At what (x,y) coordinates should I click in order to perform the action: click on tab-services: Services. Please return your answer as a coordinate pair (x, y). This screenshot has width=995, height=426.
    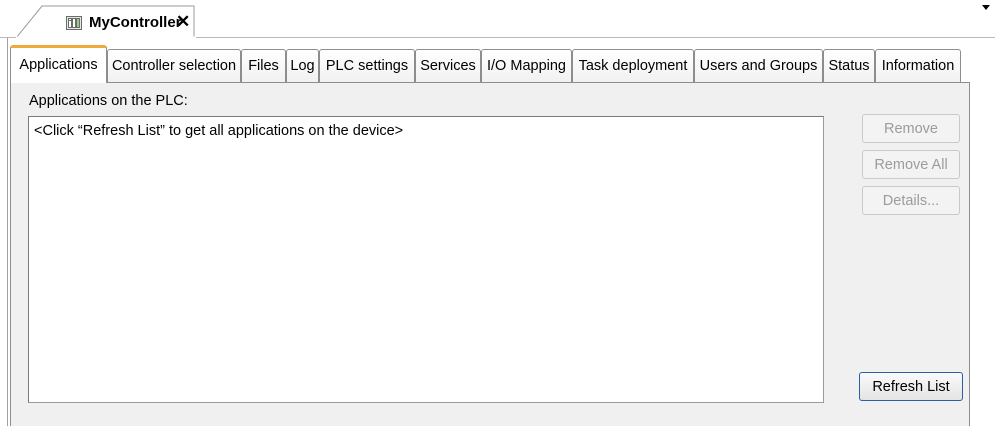
    Looking at the image, I should click on (448, 65).